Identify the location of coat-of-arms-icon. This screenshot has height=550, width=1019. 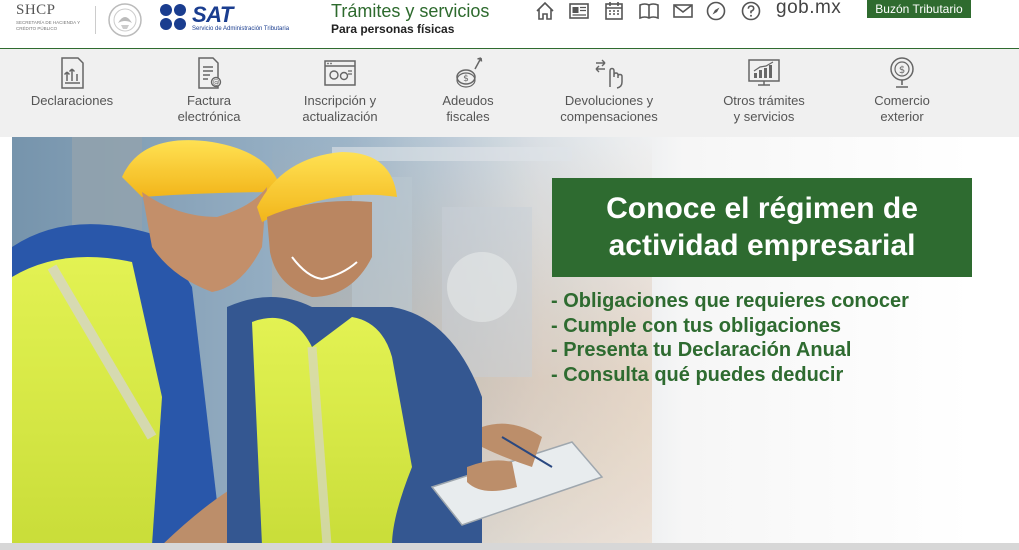
(125, 20).